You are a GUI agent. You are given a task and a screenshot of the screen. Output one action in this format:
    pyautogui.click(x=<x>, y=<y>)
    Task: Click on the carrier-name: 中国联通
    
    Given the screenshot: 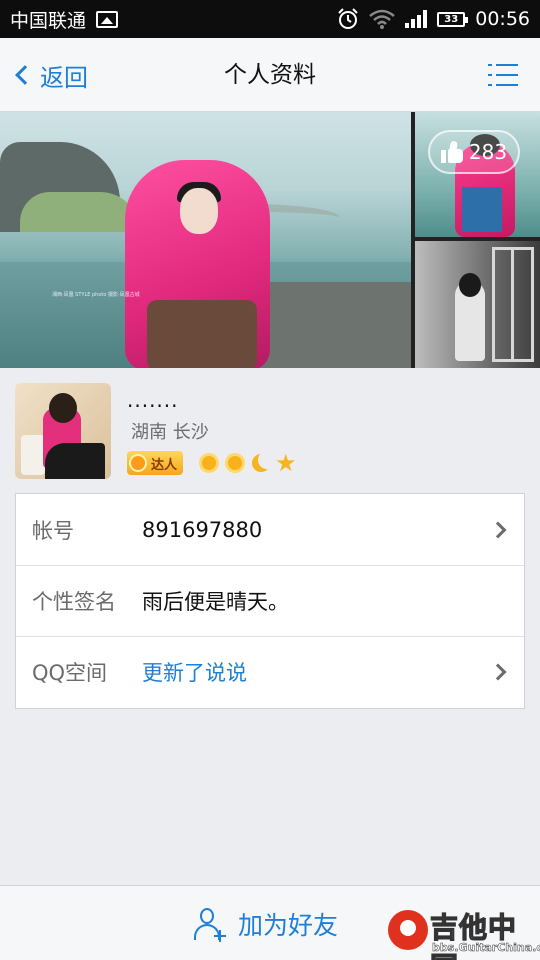 What is the action you would take?
    pyautogui.click(x=48, y=20)
    